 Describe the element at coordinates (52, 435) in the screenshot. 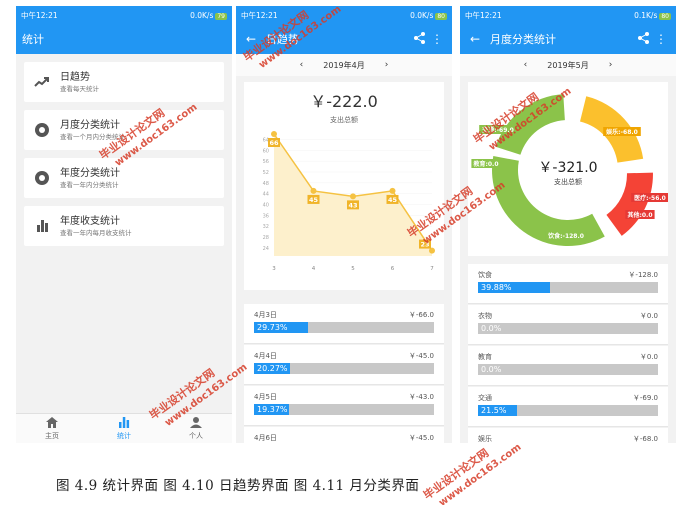

I see `nav-label: 主页` at that location.